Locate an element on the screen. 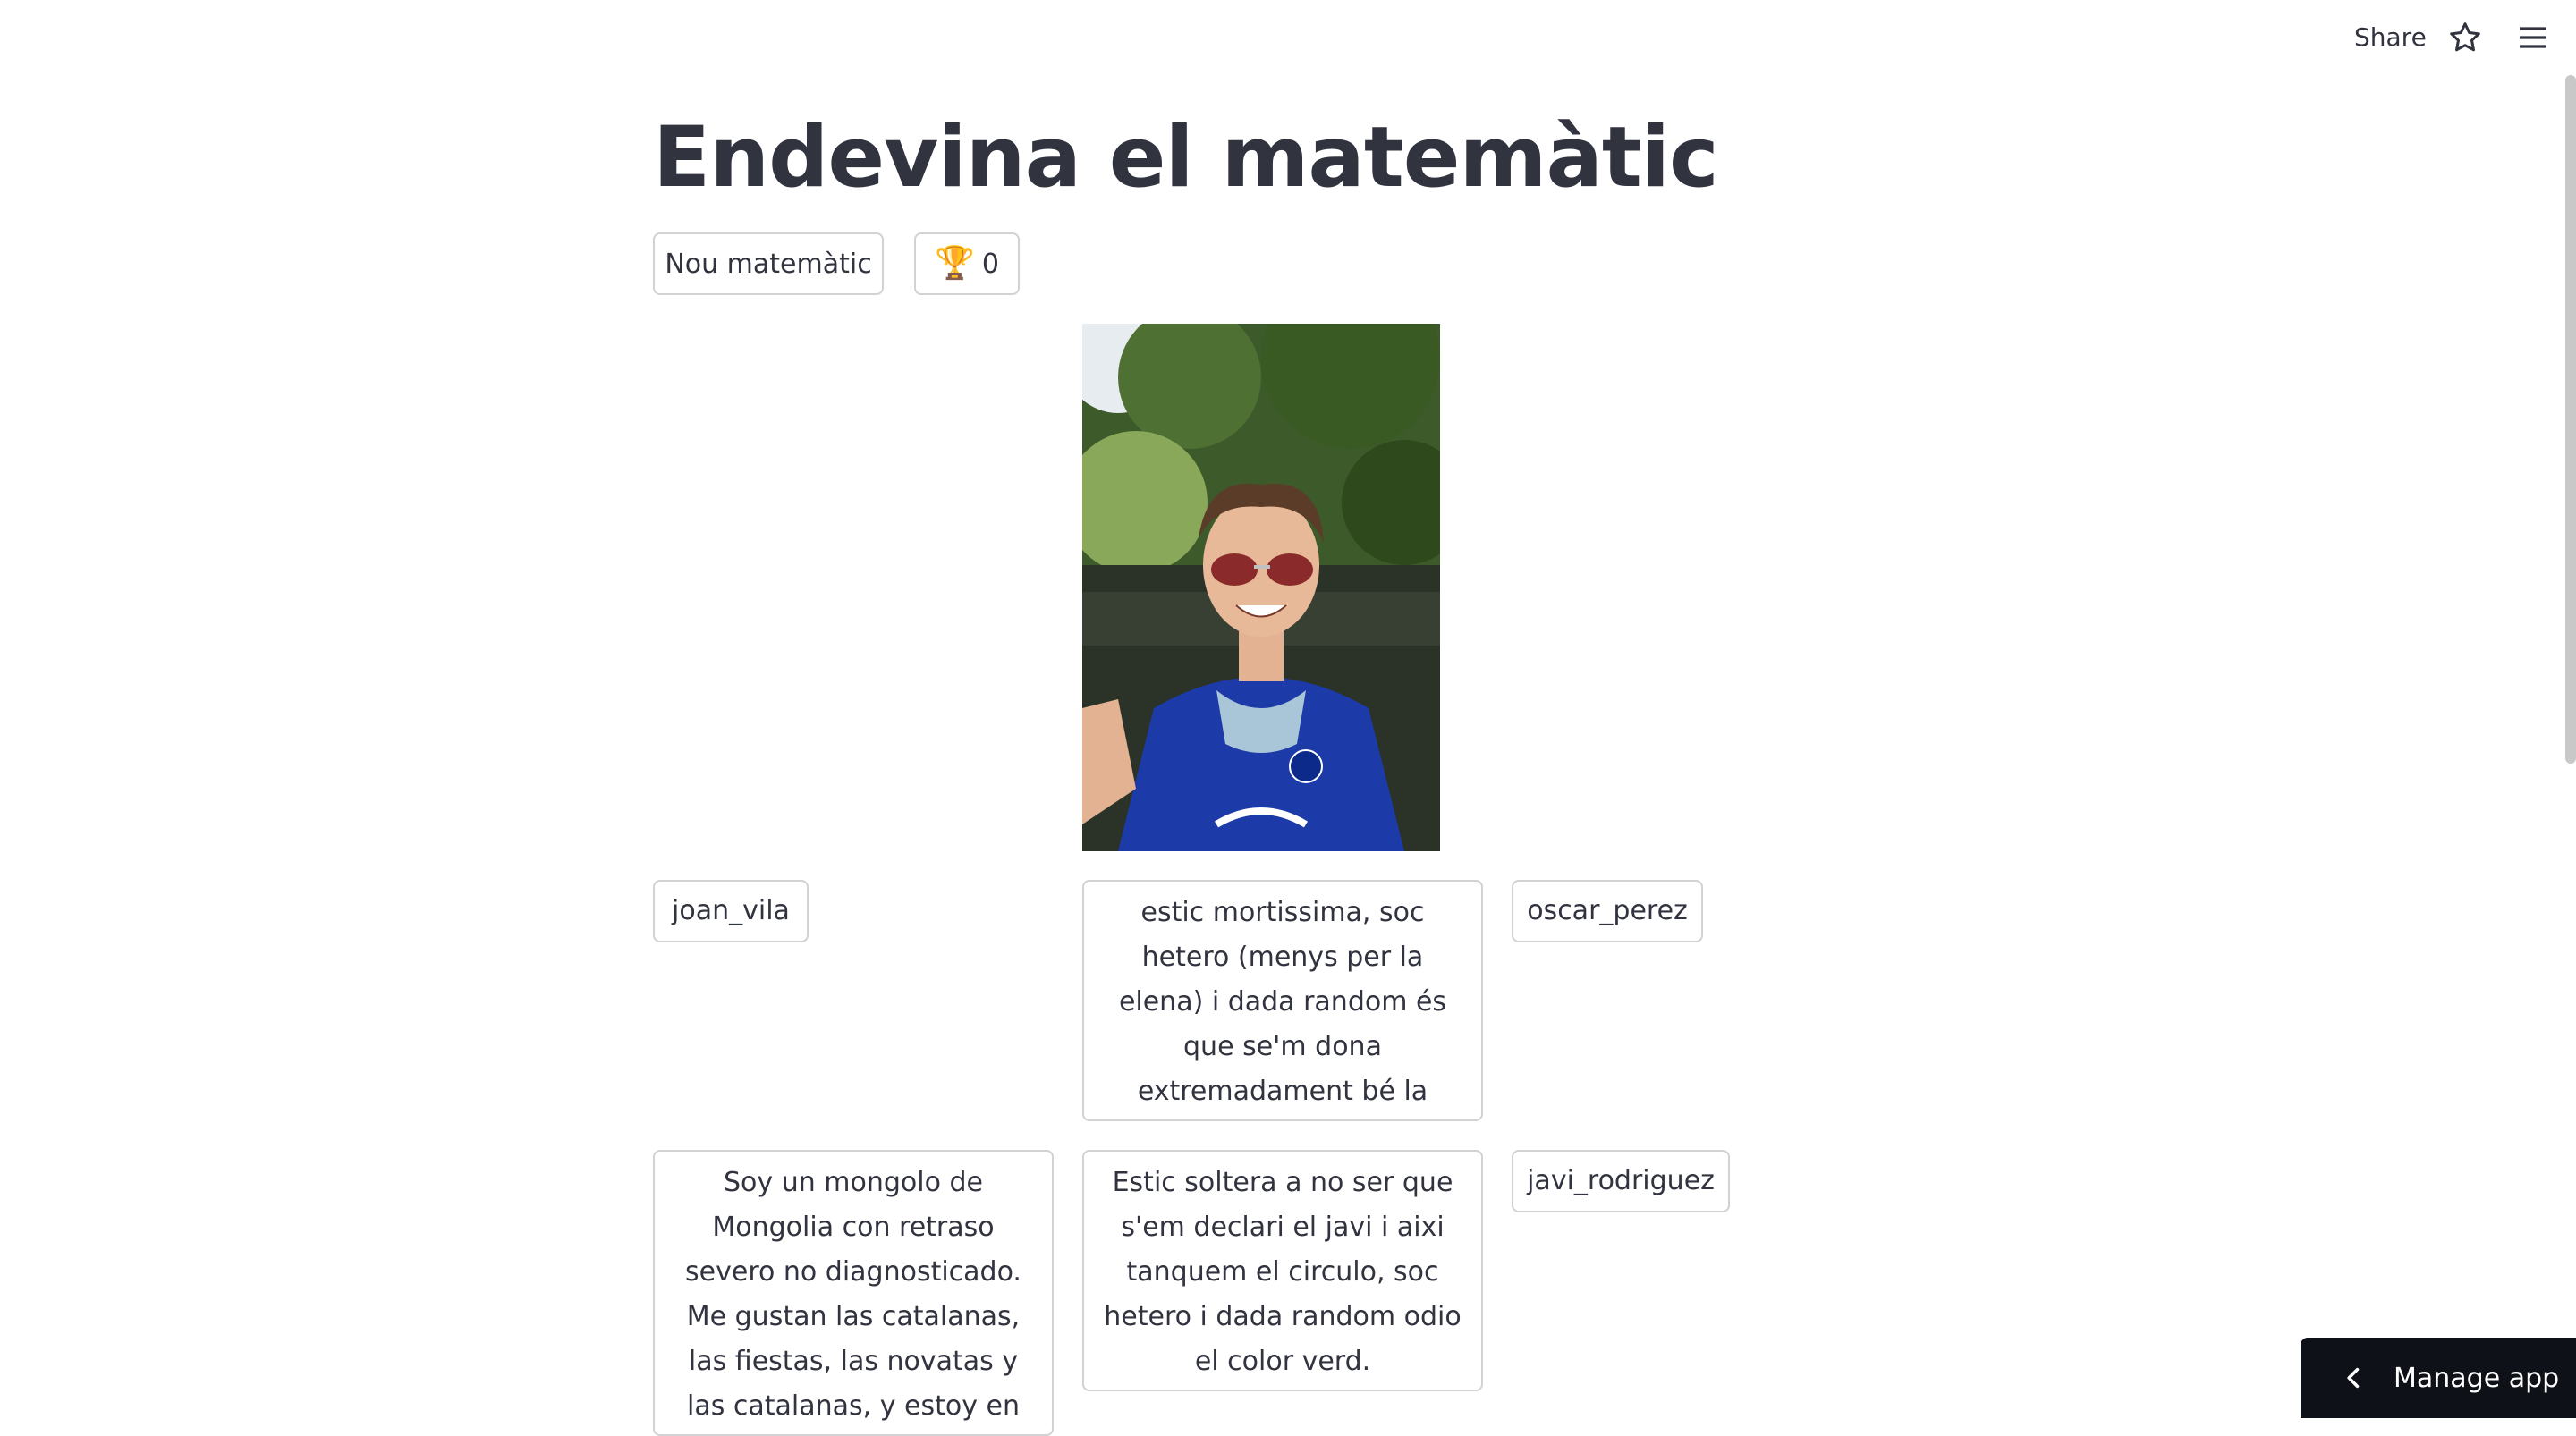 This screenshot has width=2576, height=1436. hamburger-menu-icon is located at coordinates (2533, 37).